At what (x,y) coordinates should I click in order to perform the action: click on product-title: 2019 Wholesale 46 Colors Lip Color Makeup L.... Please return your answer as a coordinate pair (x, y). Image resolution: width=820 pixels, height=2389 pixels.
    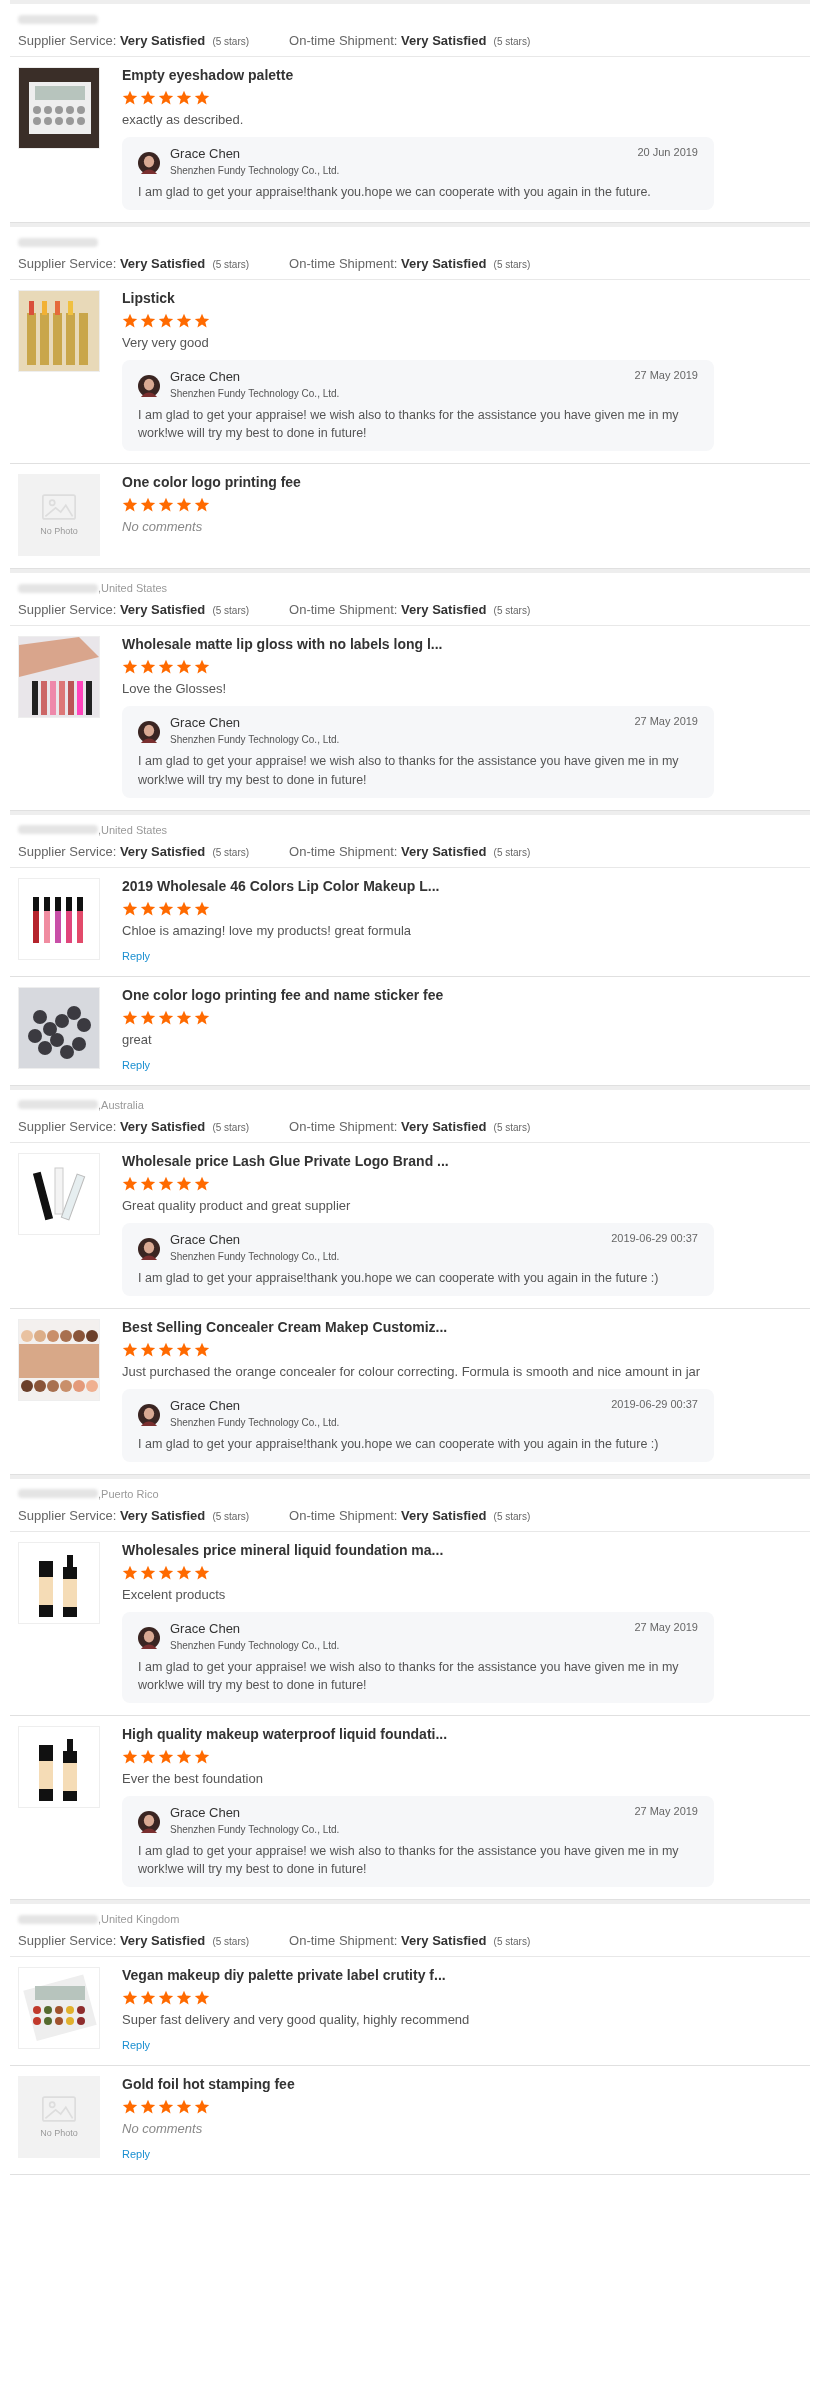
    Looking at the image, I should click on (462, 885).